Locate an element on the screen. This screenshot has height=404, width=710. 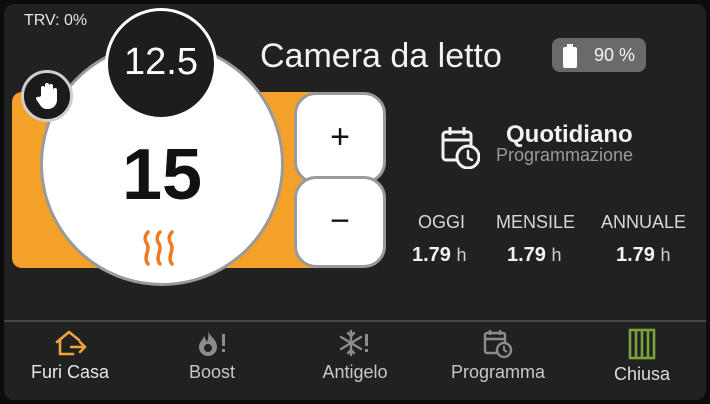
nav-antigelo: Antigelo is located at coordinates (355, 355).